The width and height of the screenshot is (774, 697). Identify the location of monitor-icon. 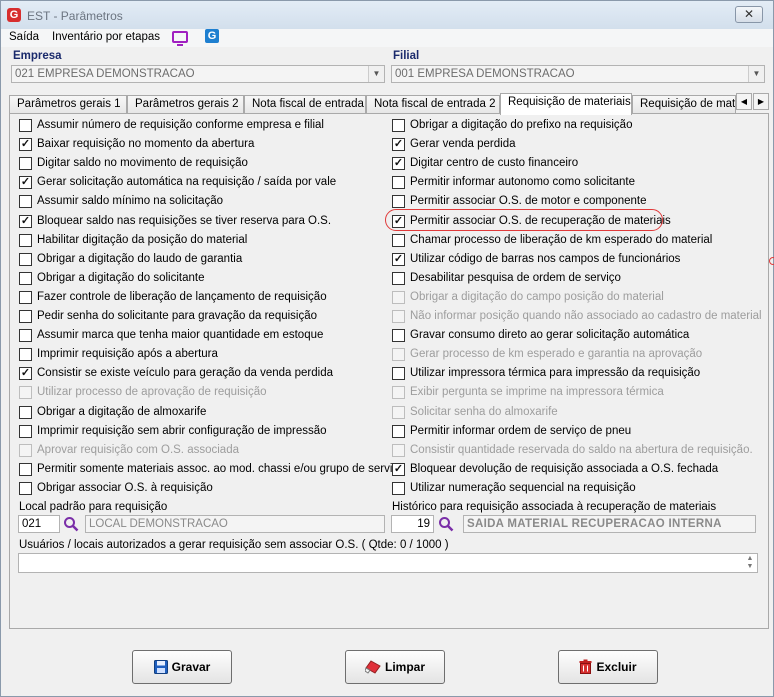
(180, 38).